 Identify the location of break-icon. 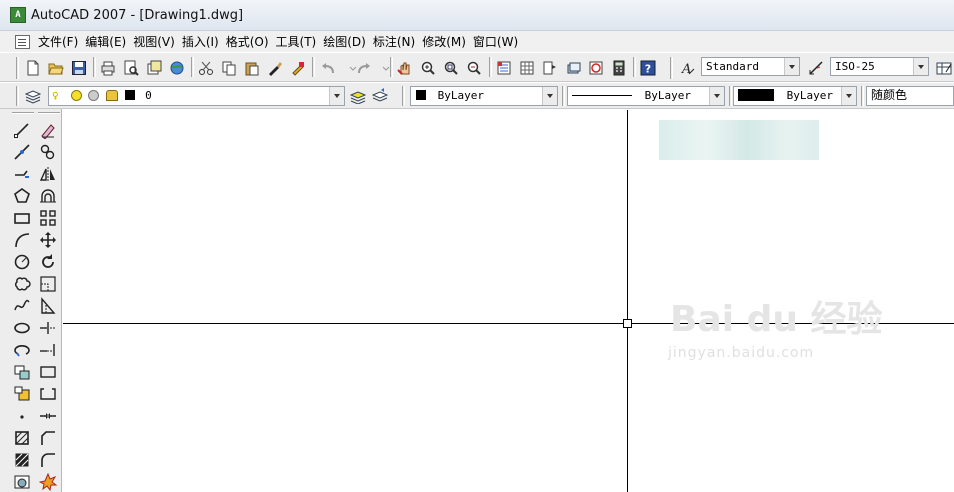
(48, 394).